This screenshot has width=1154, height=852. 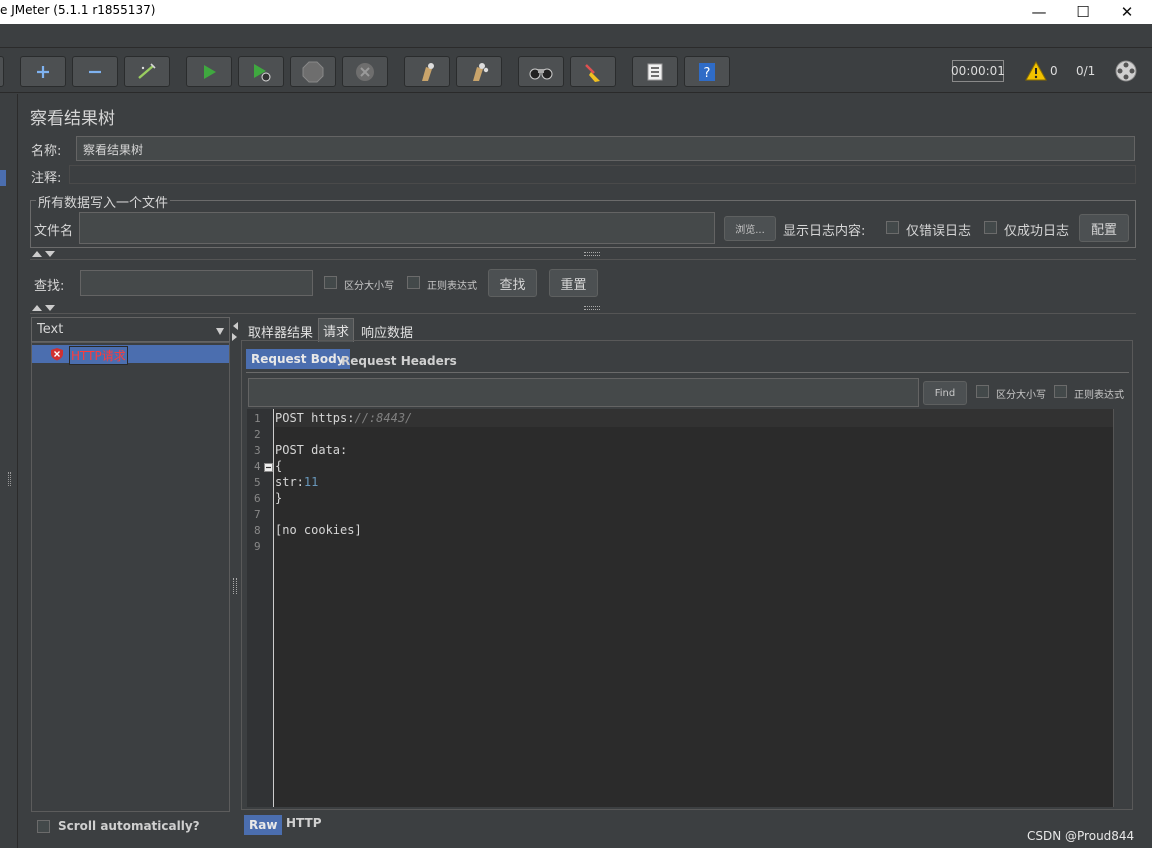 I want to click on tree-selection-edge, so click(x=3, y=178).